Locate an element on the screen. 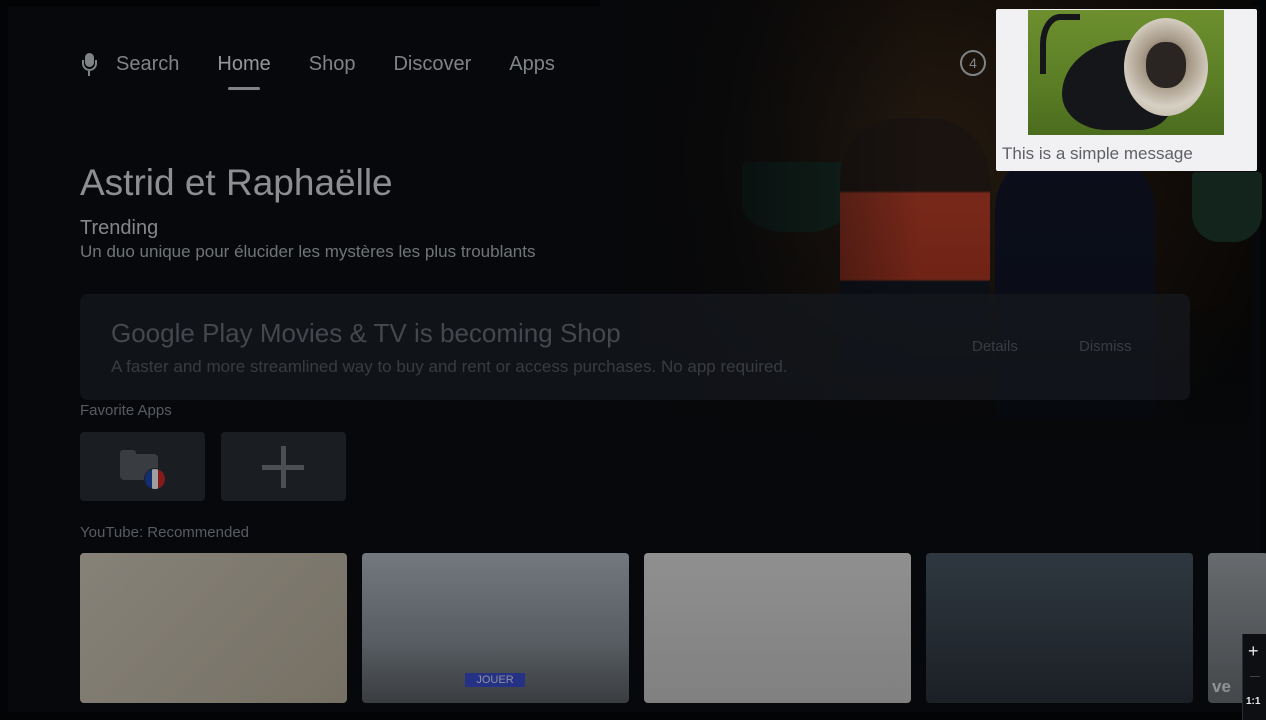  promo-title: Google Play Movies & TV is becoming Shop is located at coordinates (366, 333).